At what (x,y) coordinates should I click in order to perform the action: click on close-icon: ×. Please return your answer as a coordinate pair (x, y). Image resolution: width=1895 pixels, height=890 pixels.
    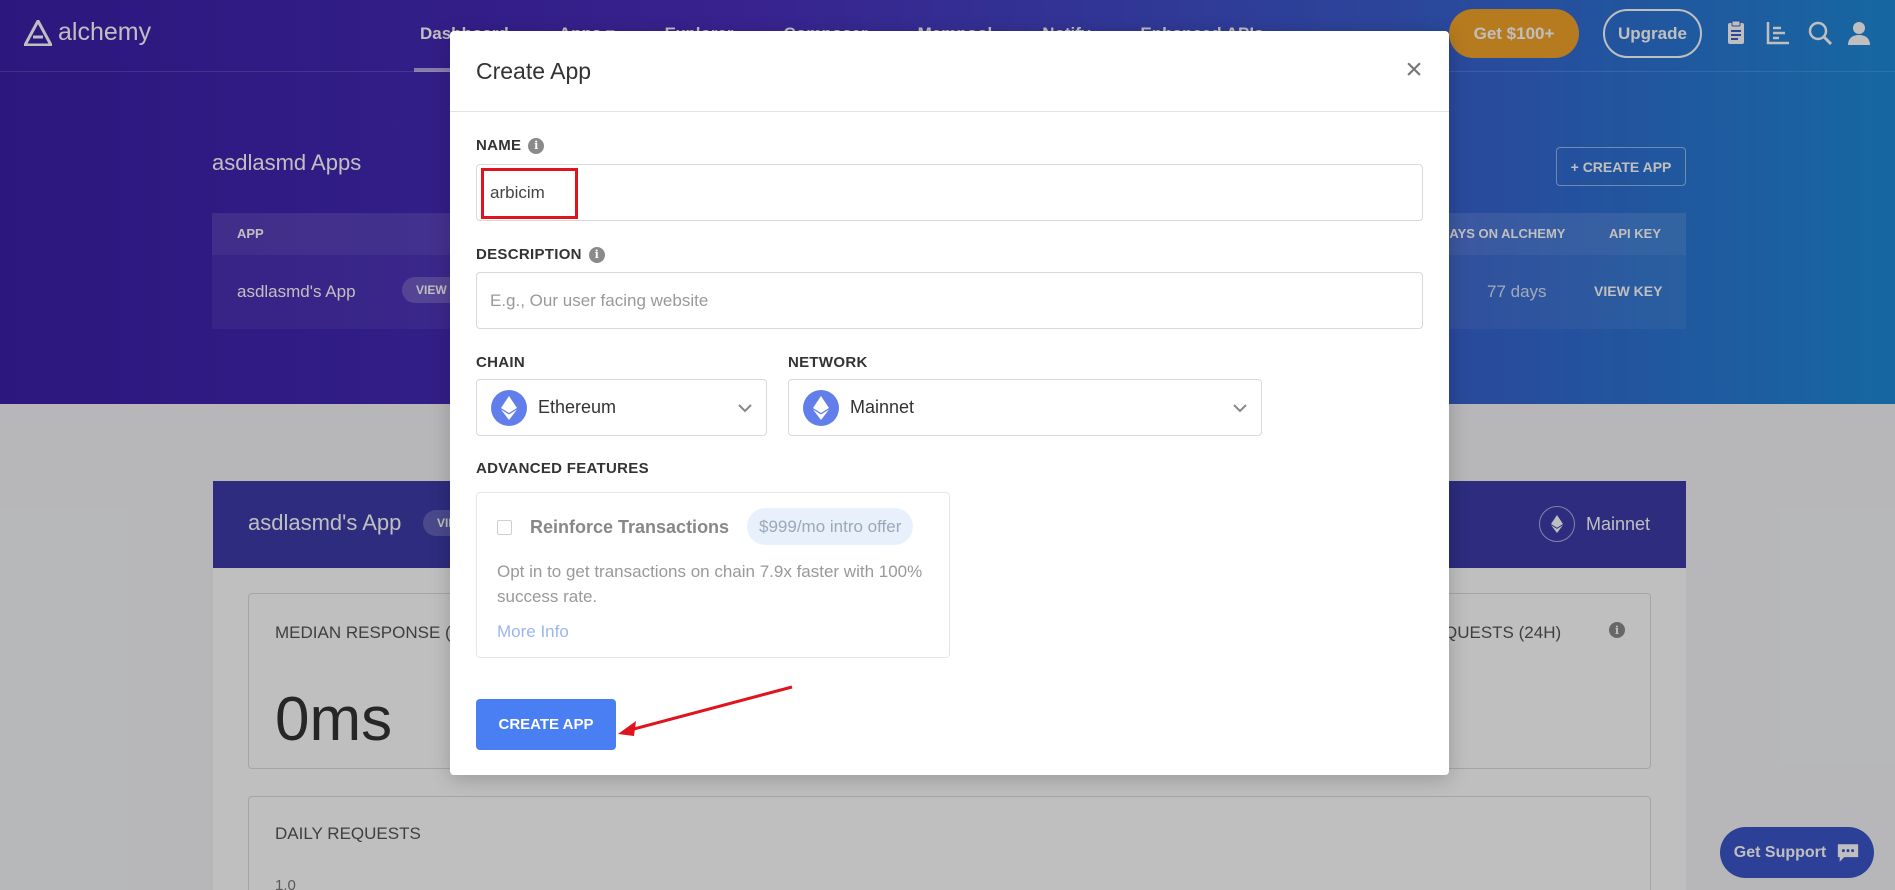
    Looking at the image, I should click on (1414, 70).